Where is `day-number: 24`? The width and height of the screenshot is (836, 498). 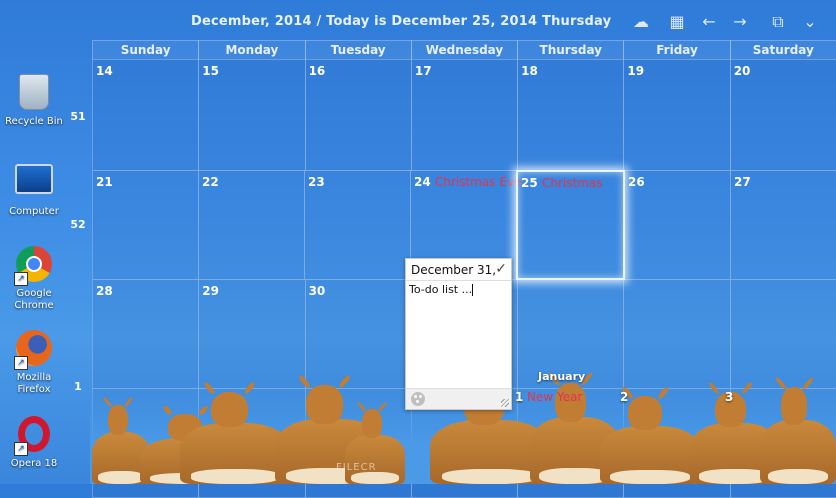
day-number: 24 is located at coordinates (422, 182).